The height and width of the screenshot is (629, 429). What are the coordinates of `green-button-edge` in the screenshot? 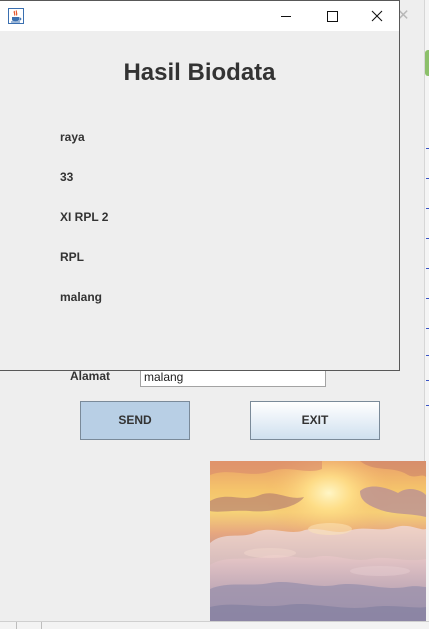 It's located at (427, 63).